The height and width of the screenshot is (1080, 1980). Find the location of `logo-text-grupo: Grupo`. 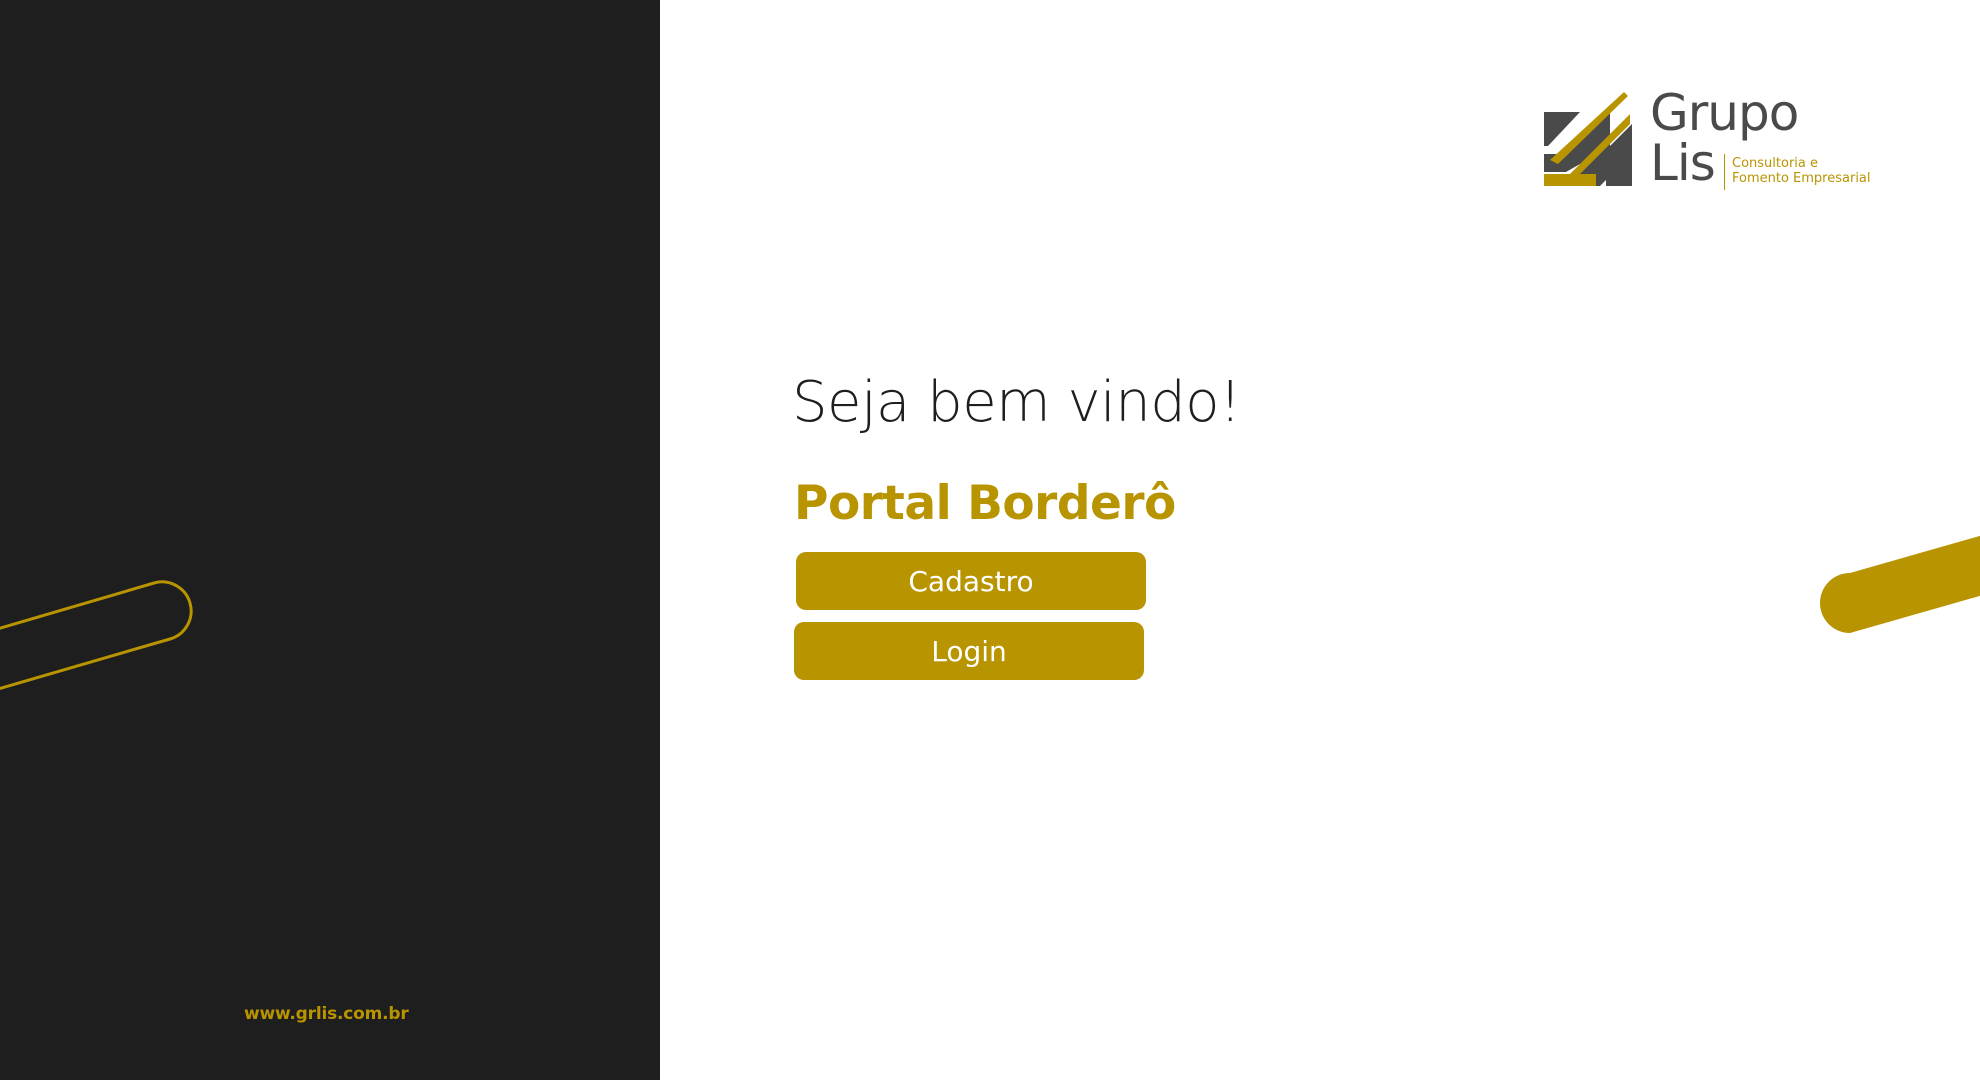

logo-text-grupo: Grupo is located at coordinates (1724, 113).